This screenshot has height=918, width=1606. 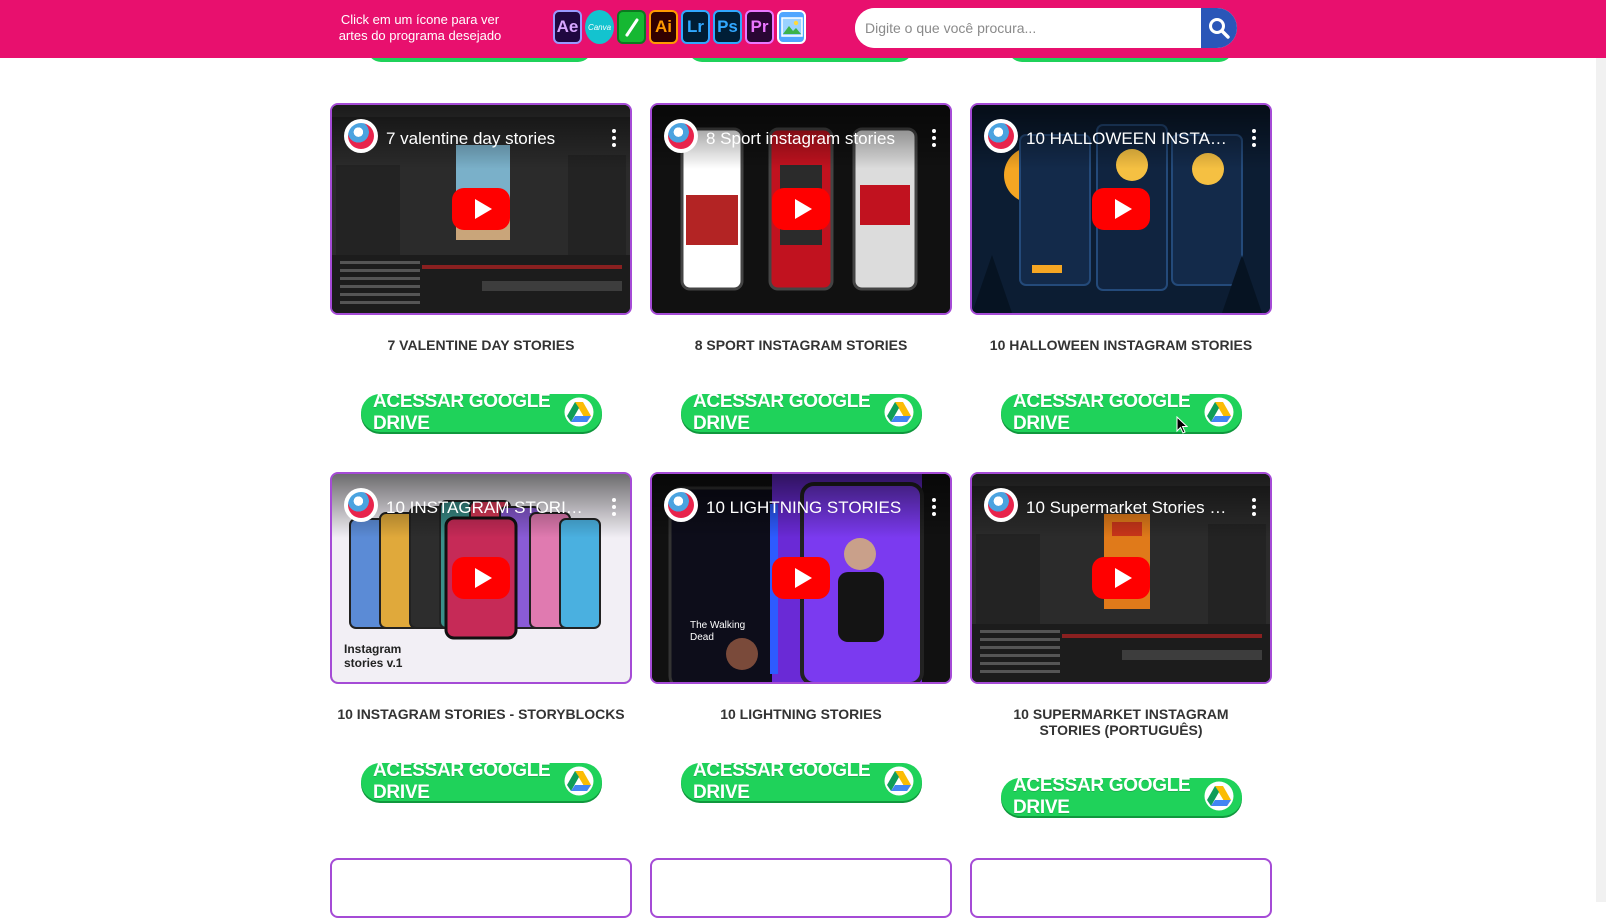 What do you see at coordinates (718, 631) in the screenshot?
I see `thumbnail-caption: The Walking Dead` at bounding box center [718, 631].